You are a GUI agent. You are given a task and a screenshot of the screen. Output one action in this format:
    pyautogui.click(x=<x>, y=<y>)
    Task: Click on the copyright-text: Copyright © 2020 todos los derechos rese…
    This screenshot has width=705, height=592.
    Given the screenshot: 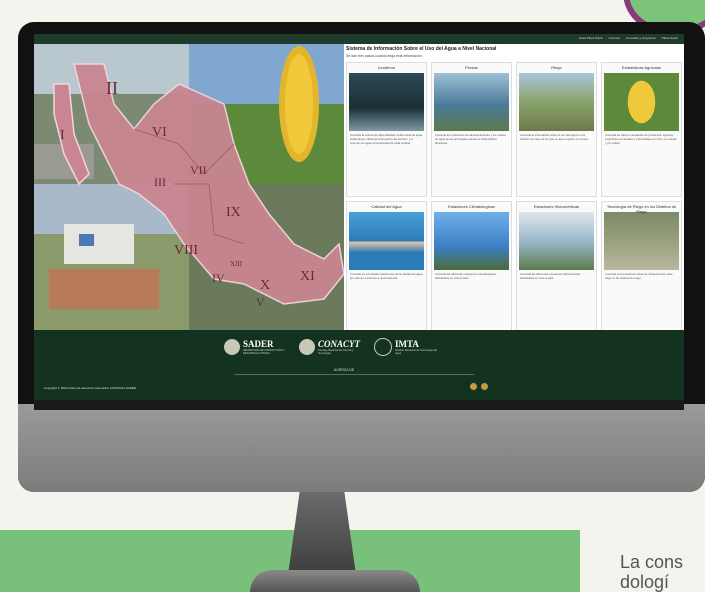 What is the action you would take?
    pyautogui.click(x=90, y=388)
    